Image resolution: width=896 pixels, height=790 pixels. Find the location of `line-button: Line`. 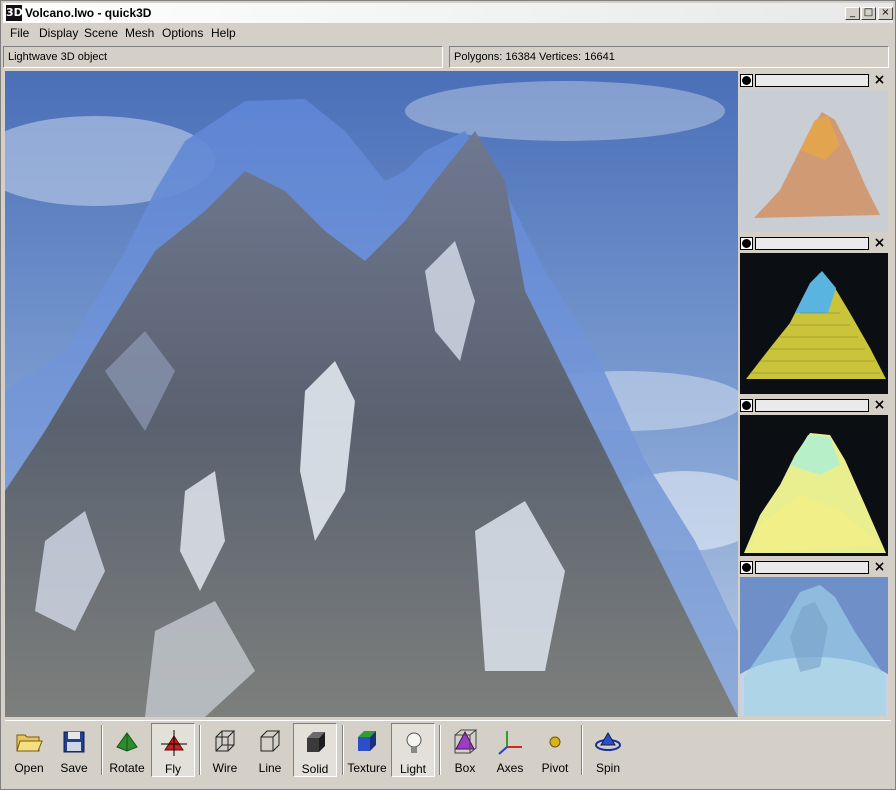

line-button: Line is located at coordinates (270, 750).